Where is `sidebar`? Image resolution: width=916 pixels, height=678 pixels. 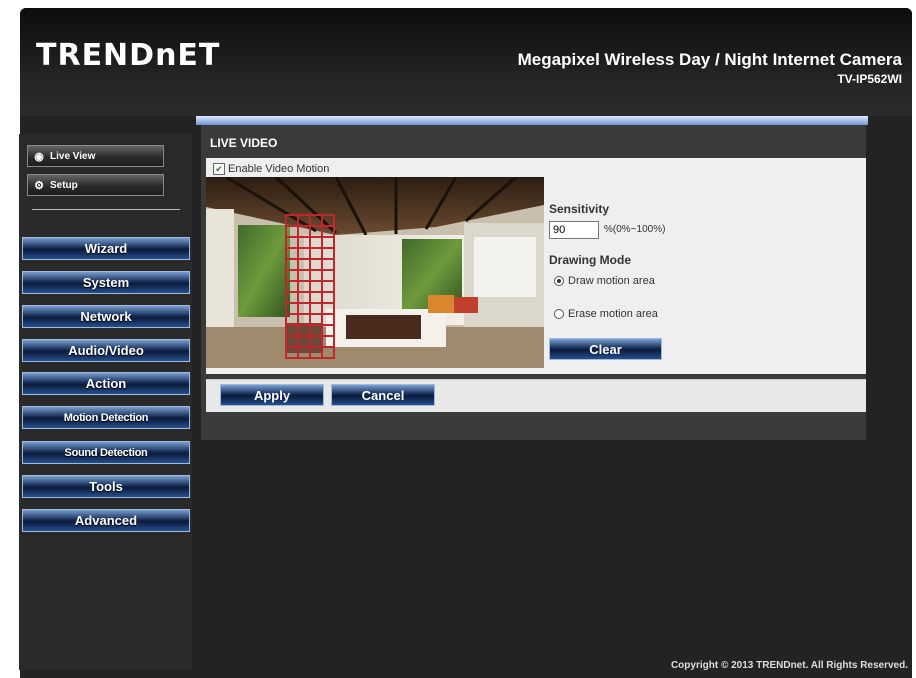
sidebar is located at coordinates (105, 402).